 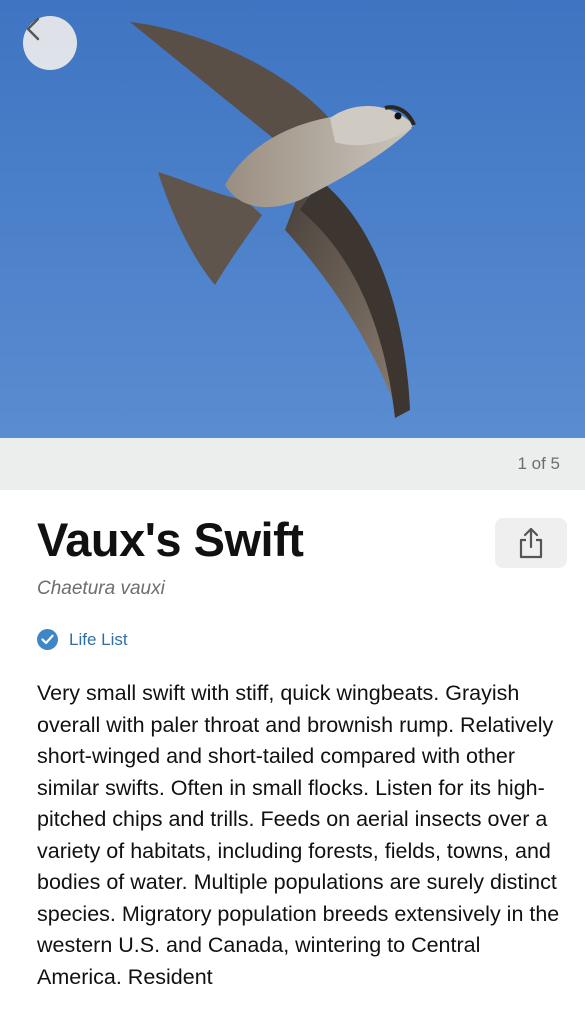 I want to click on checkmark-circle-icon, so click(x=47, y=639).